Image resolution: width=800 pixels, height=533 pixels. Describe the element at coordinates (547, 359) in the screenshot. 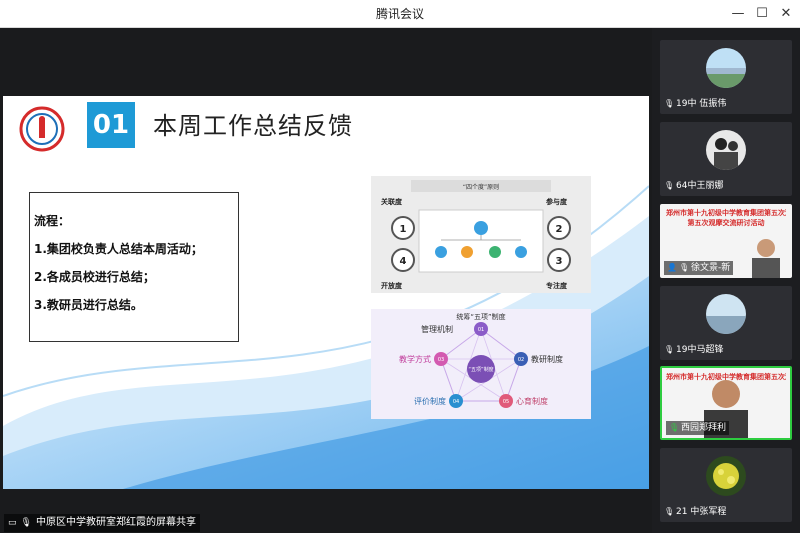

I see `fig2-item-label: 教研制度` at that location.